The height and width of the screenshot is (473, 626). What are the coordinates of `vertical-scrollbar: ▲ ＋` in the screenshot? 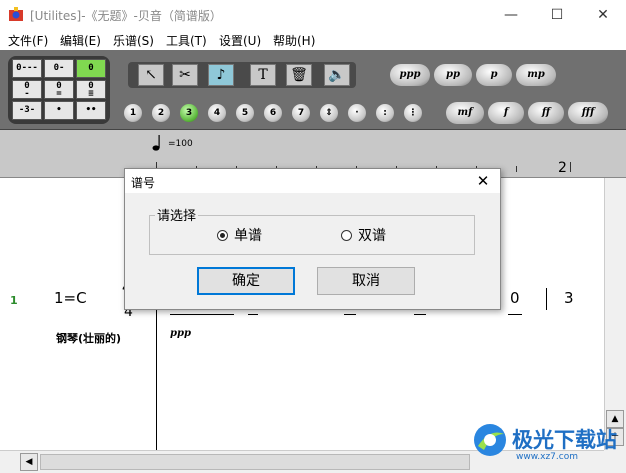 It's located at (615, 314).